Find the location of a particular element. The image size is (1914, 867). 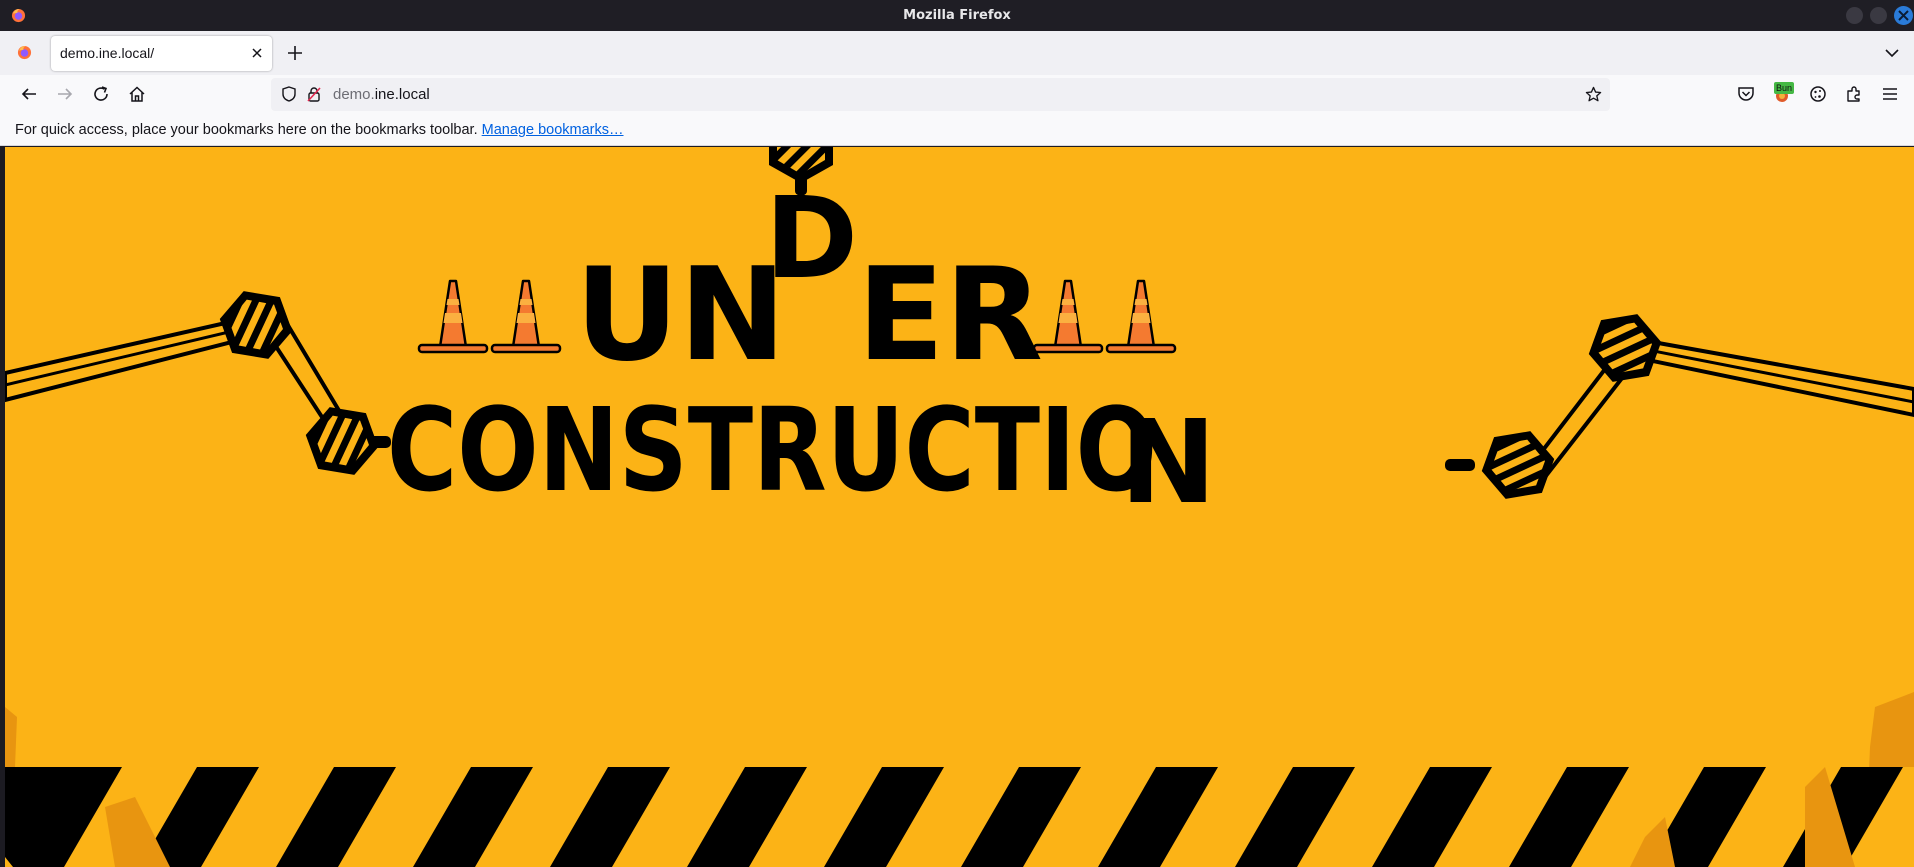

hamburger-menu-icon is located at coordinates (1890, 94).